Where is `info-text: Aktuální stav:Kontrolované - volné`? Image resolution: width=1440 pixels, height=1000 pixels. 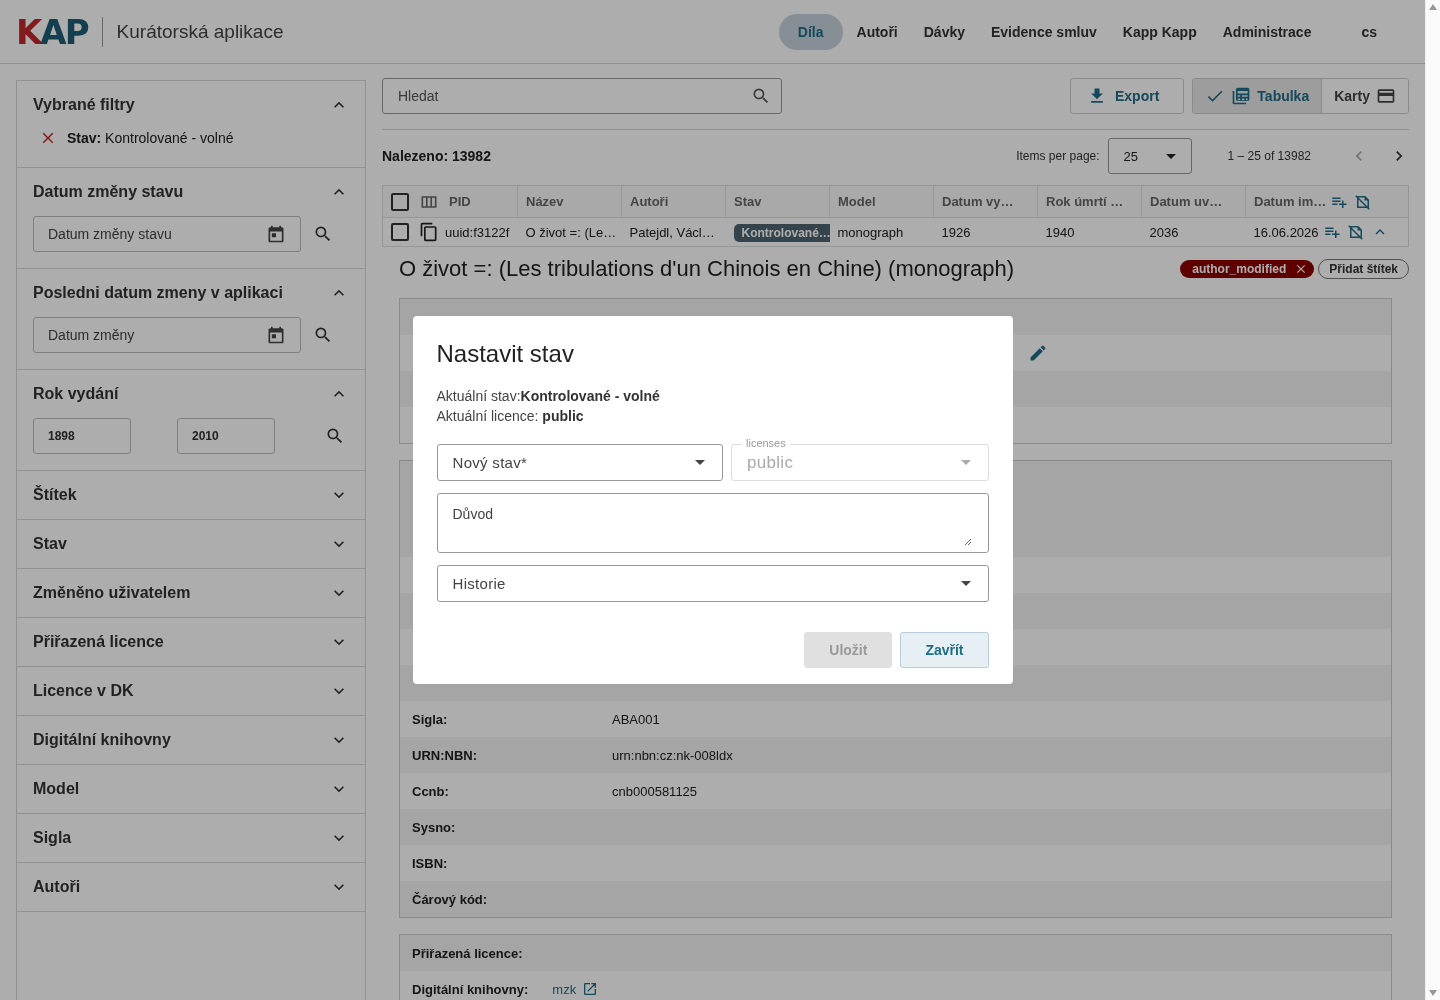 info-text: Aktuální stav:Kontrolované - volné is located at coordinates (548, 396).